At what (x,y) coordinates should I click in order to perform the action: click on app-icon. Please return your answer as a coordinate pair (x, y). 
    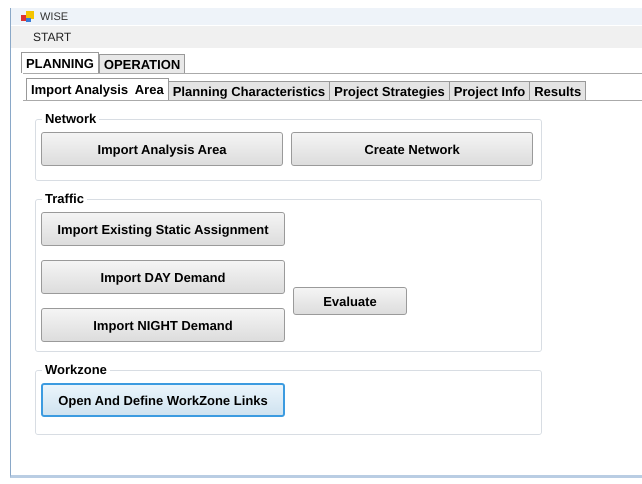
    Looking at the image, I should click on (28, 16).